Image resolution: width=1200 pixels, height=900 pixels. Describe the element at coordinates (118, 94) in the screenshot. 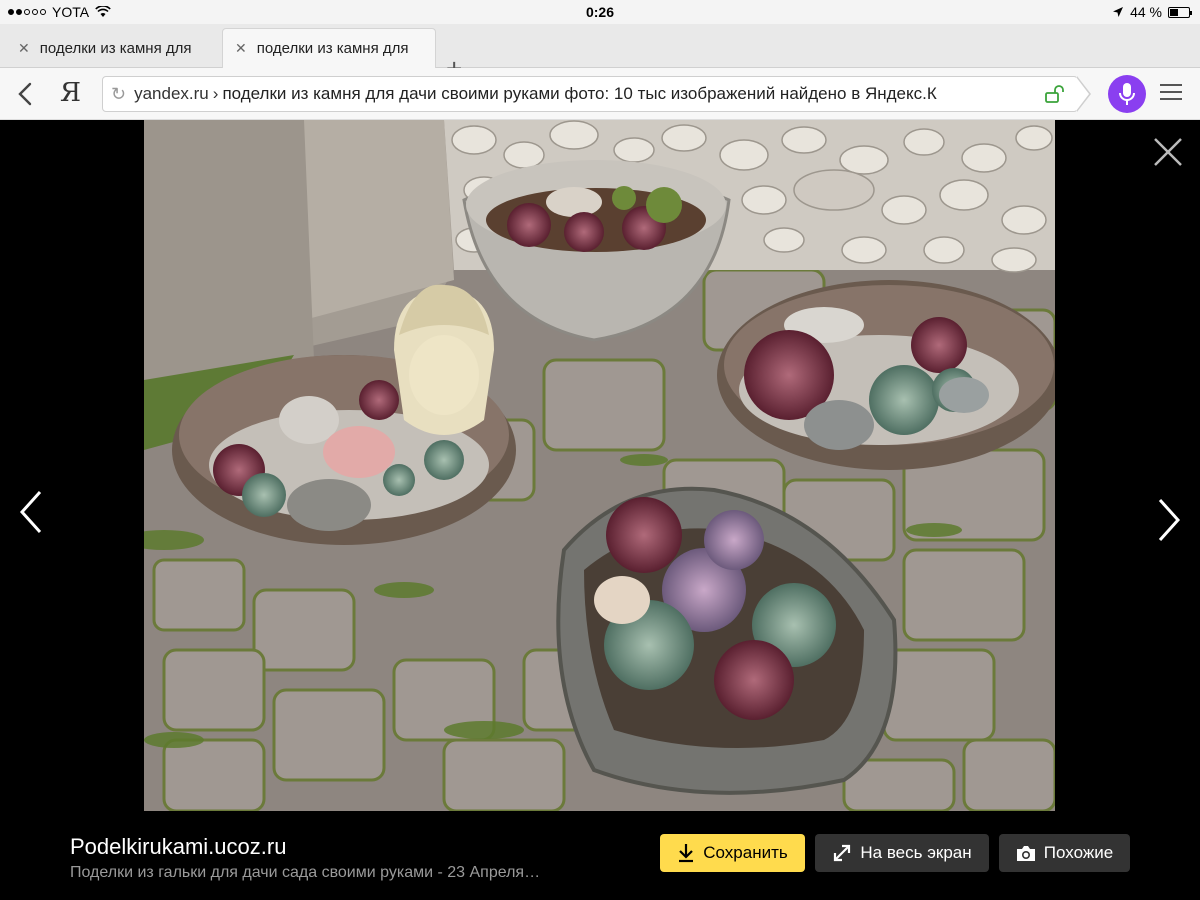

I see `reload-icon: ↻` at that location.